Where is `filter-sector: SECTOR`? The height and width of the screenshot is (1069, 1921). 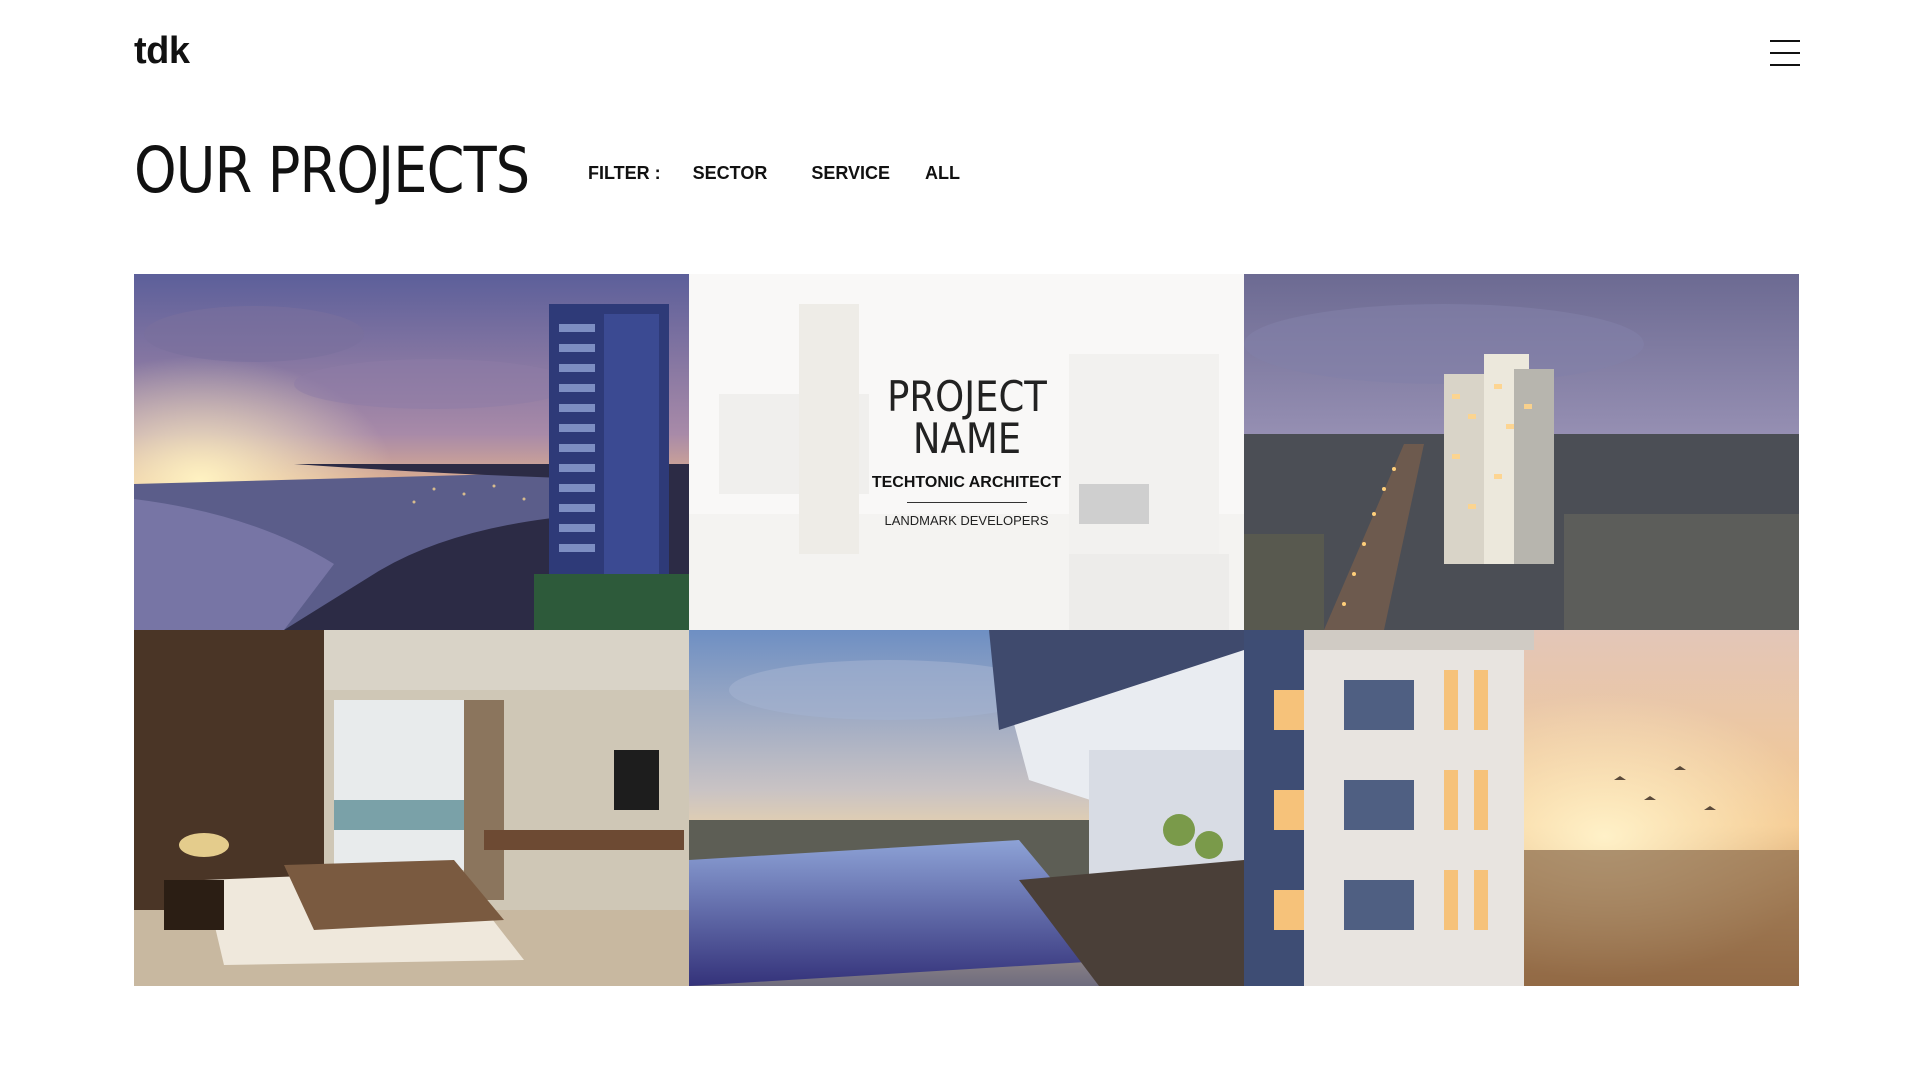
filter-sector: SECTOR is located at coordinates (730, 173).